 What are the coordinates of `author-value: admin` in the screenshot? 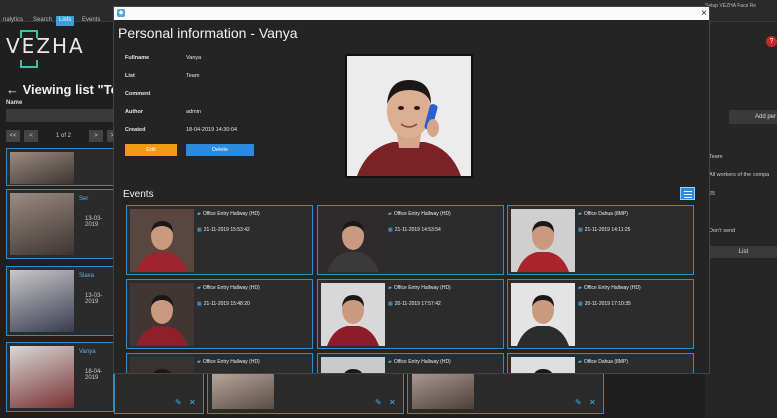 It's located at (193, 112).